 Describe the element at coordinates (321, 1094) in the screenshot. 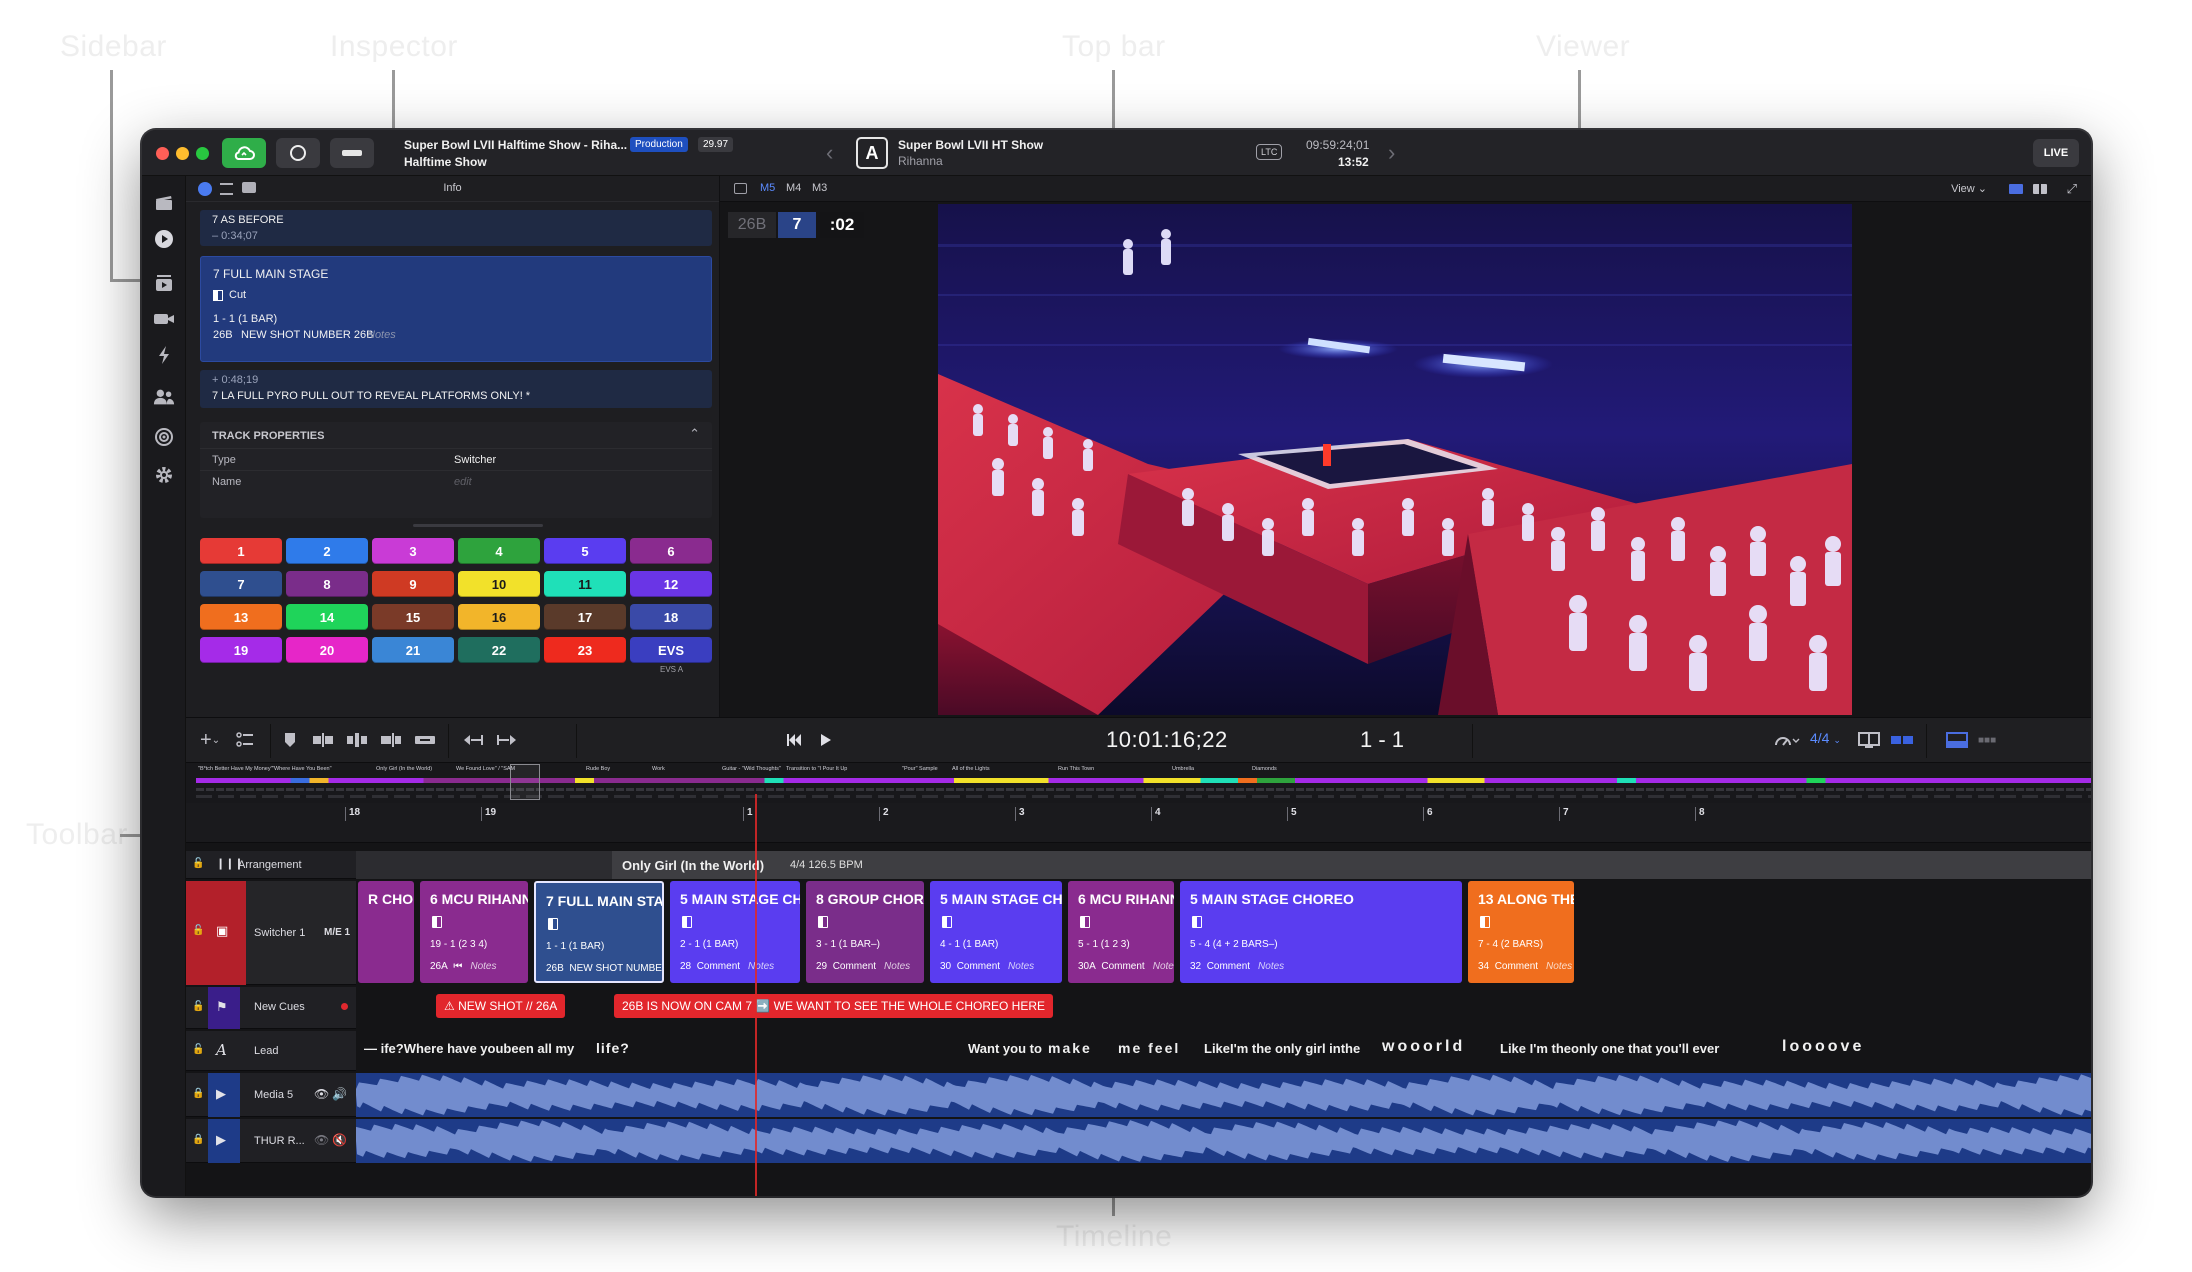

I see `visibility-eye-icon: 👁` at that location.